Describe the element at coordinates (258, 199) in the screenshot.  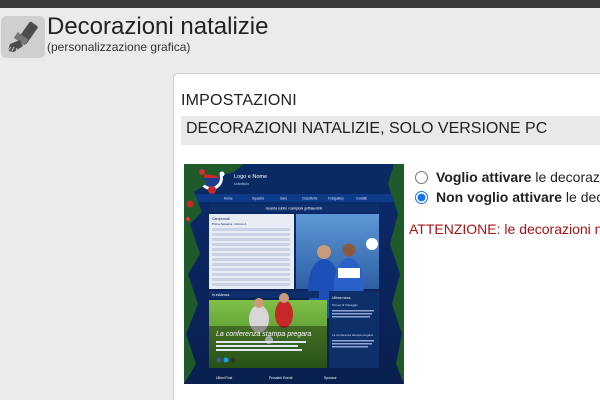
I see `preview-nav-1: Squadra` at that location.